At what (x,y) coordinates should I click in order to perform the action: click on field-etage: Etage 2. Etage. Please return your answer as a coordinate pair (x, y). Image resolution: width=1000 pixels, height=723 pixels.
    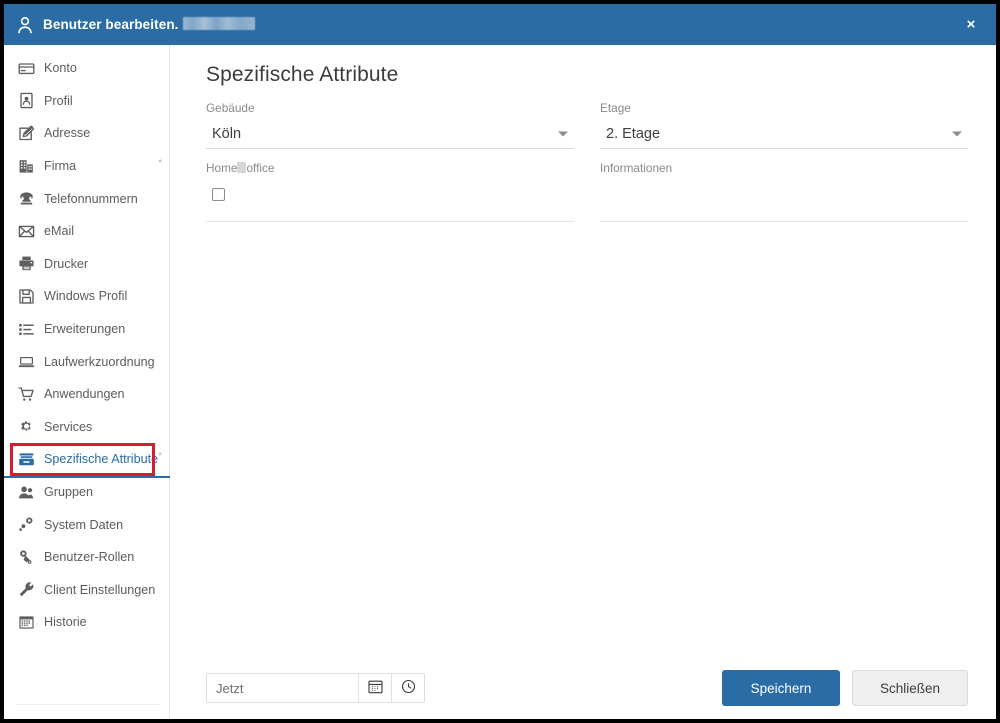
    Looking at the image, I should click on (784, 125).